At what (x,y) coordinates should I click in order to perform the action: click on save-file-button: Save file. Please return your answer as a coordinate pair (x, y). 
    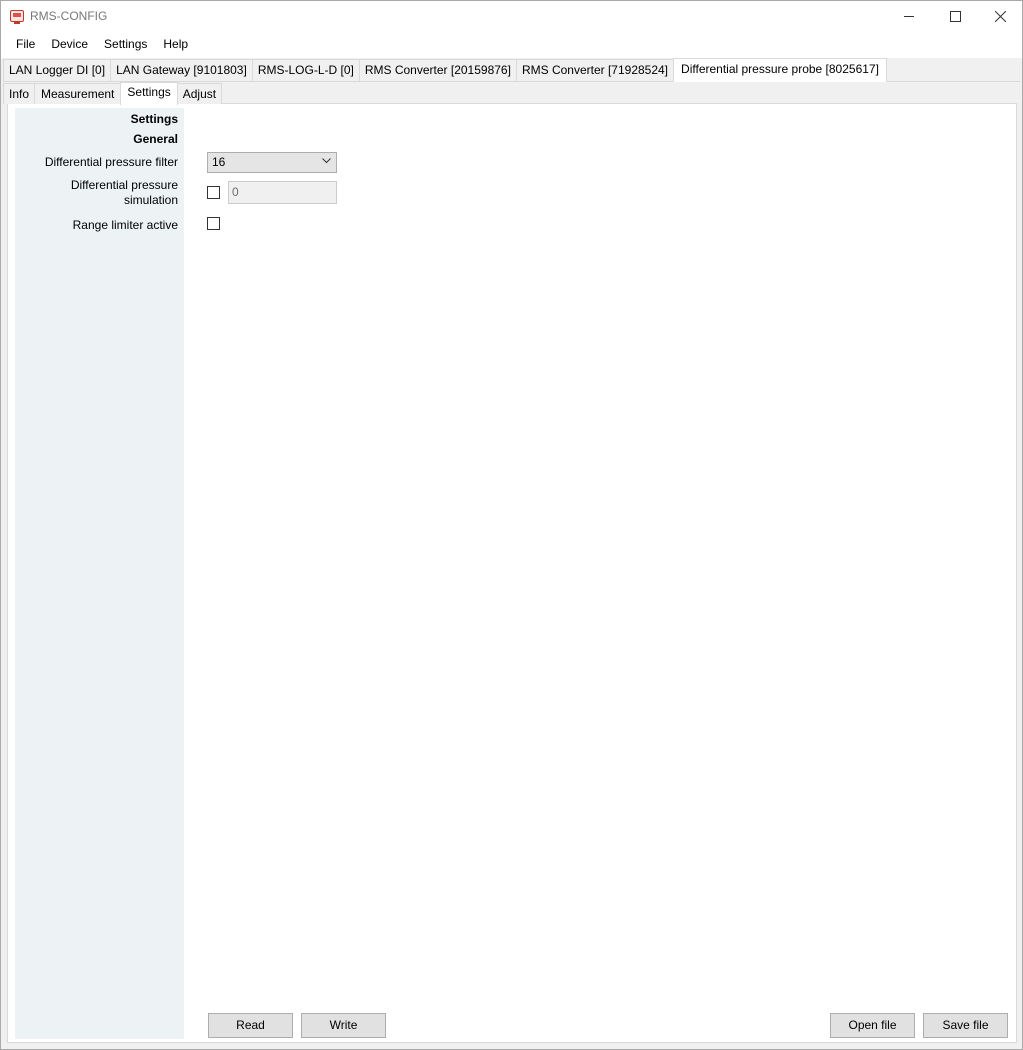
    Looking at the image, I should click on (965, 1025).